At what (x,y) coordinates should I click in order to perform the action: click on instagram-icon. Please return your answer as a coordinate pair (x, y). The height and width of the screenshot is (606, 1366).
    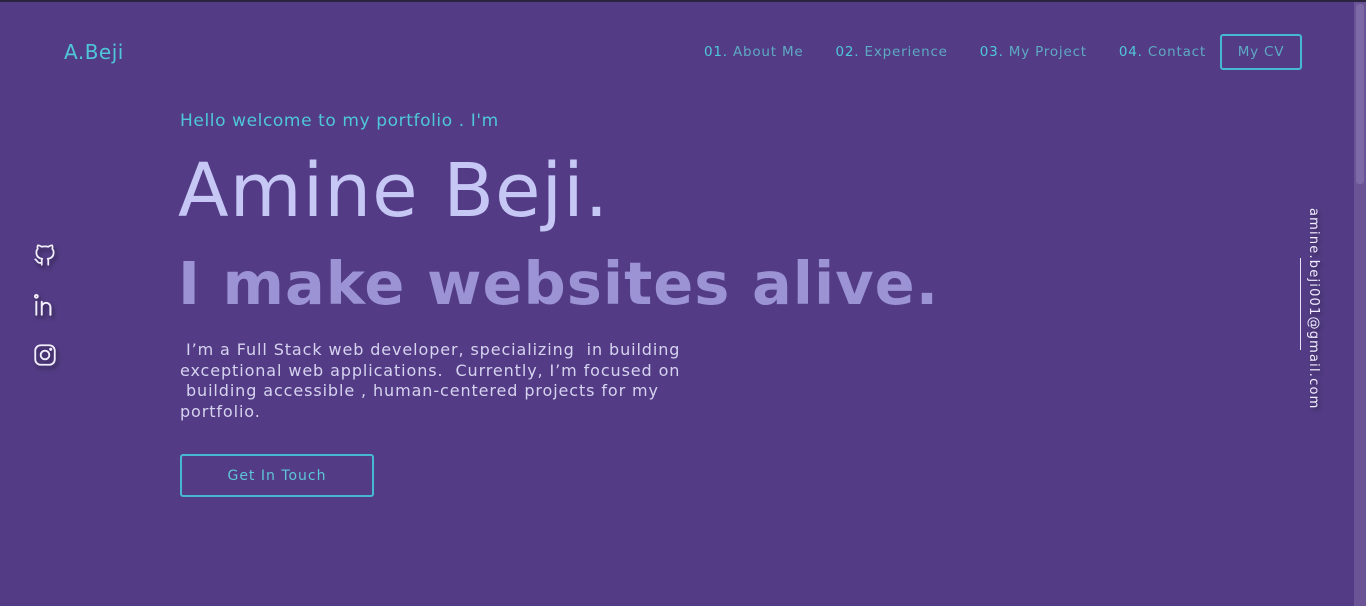
    Looking at the image, I should click on (45, 355).